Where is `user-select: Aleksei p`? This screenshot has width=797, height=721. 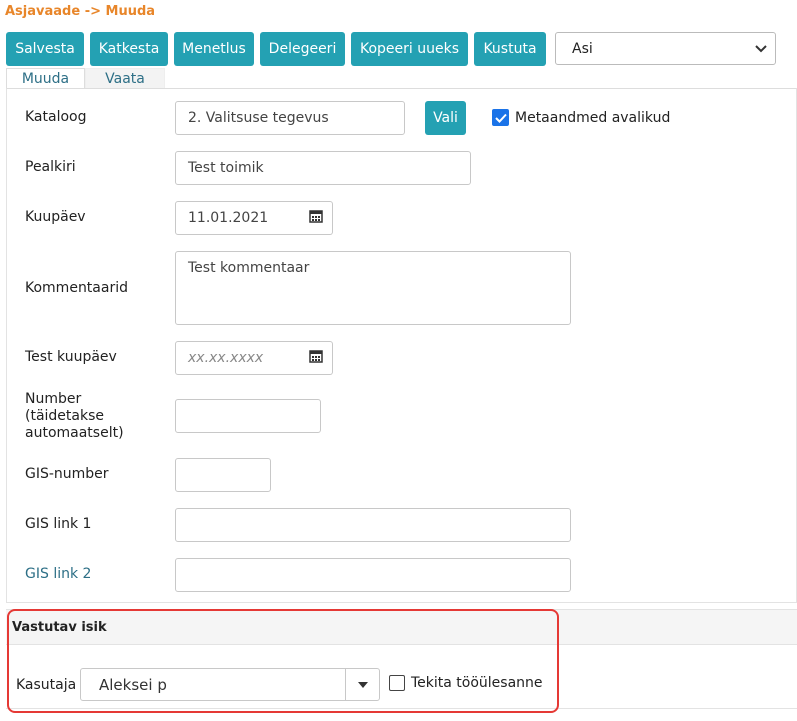
user-select: Aleksei p is located at coordinates (230, 684).